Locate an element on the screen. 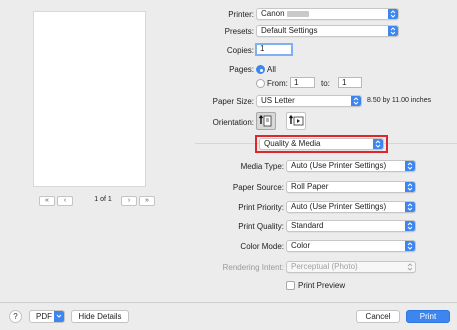  pdf-menu-button: PDF is located at coordinates (47, 316).